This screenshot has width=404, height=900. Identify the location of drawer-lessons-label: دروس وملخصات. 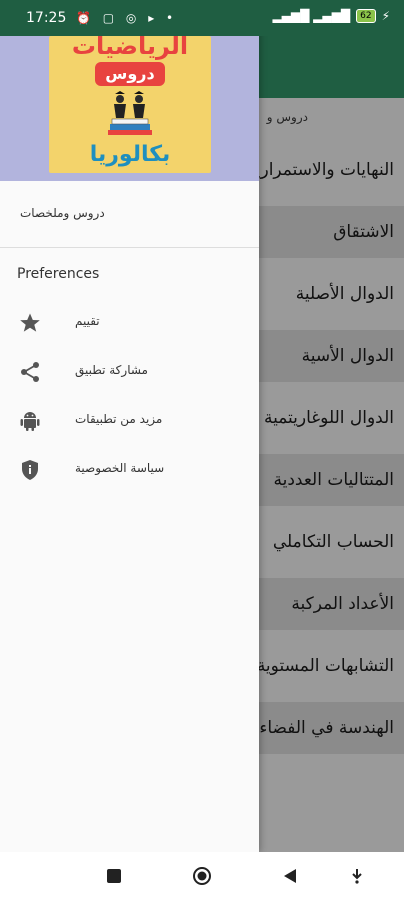
(62, 213).